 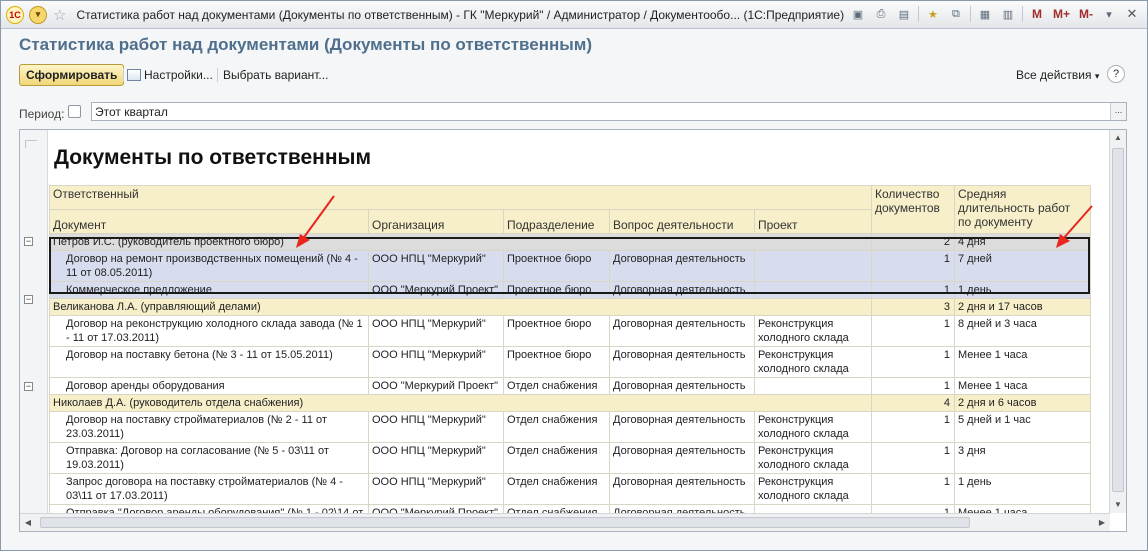 What do you see at coordinates (1097, 76) in the screenshot?
I see `chevron-down-icon: ▾` at bounding box center [1097, 76].